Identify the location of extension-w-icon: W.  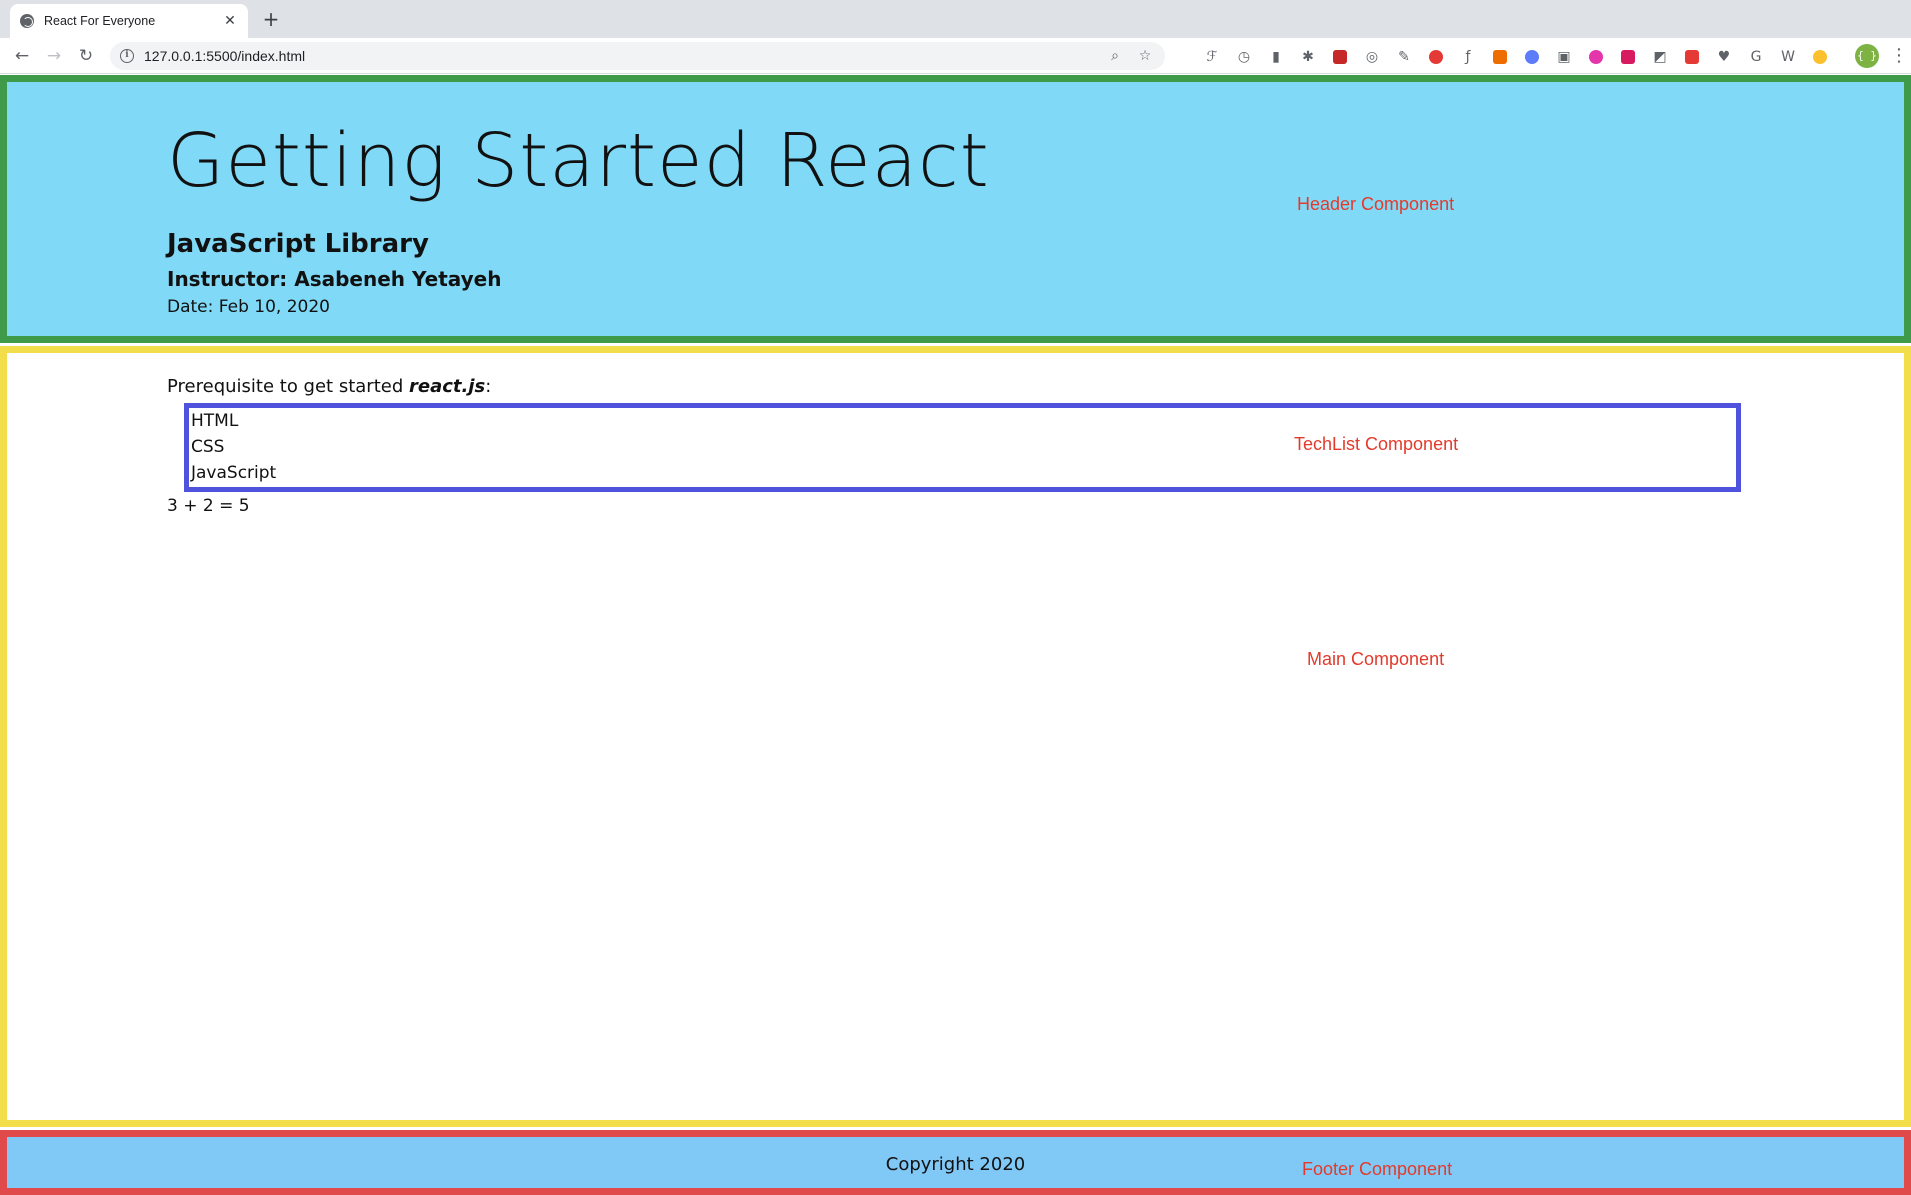
(1788, 57).